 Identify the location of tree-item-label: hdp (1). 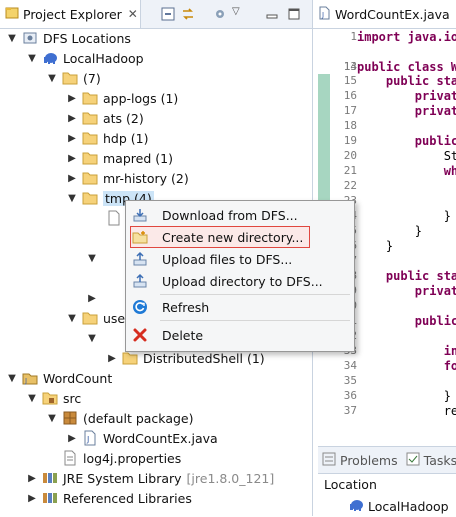
(126, 138).